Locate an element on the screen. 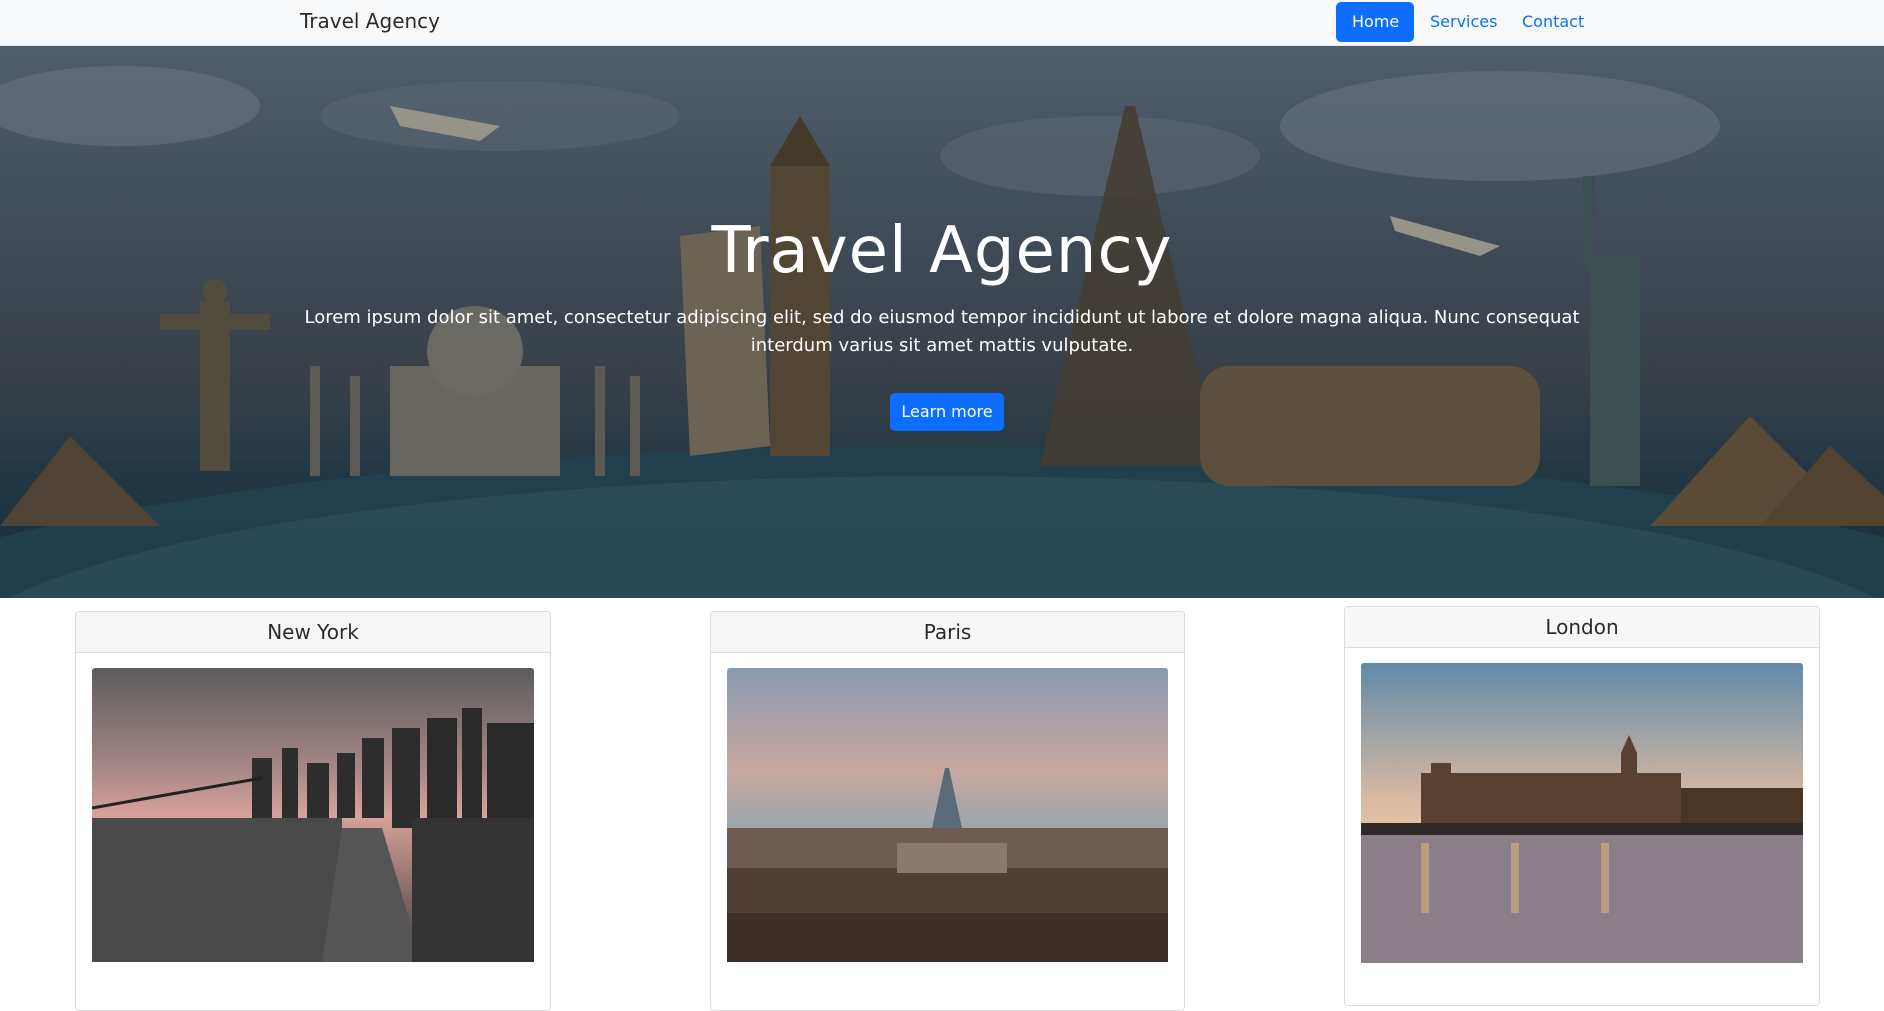  card-title: London is located at coordinates (1582, 627).